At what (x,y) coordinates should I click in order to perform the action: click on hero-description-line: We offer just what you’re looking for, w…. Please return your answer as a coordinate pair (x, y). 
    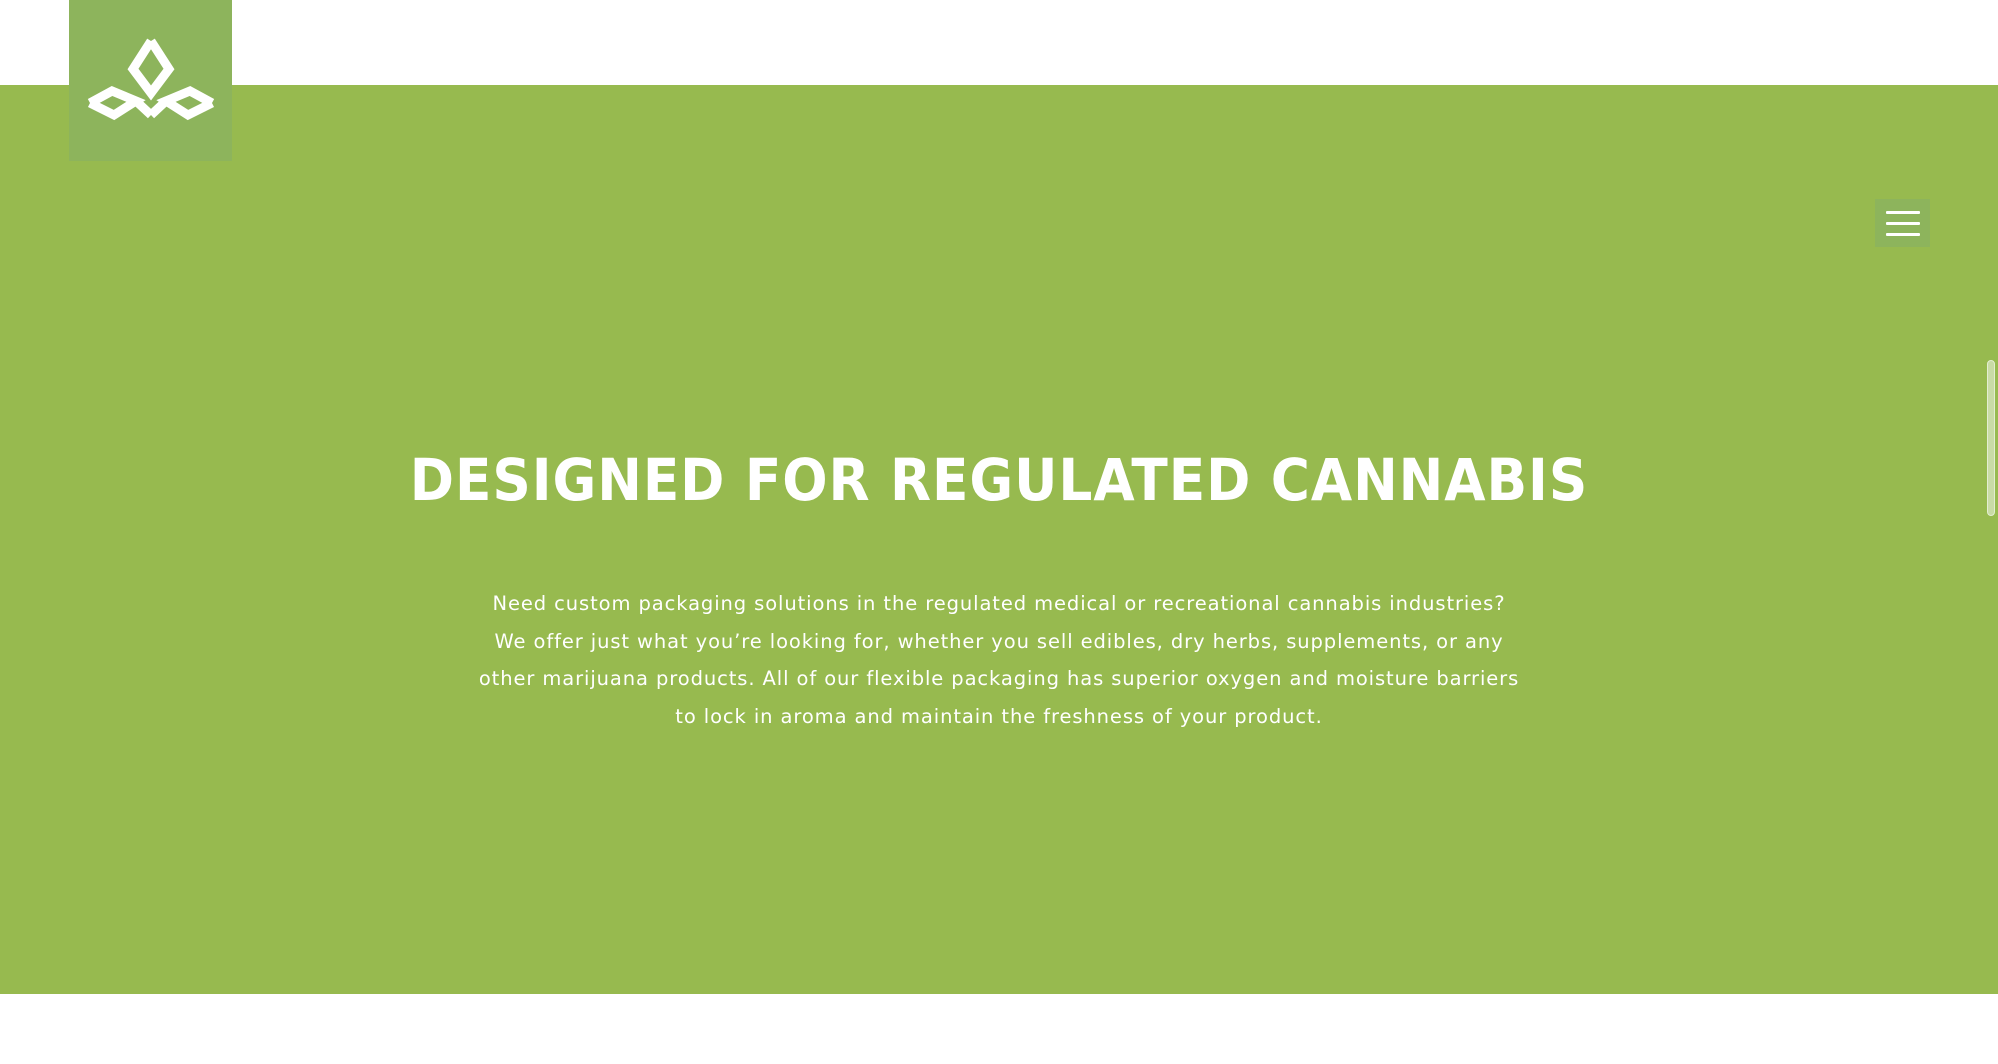
    Looking at the image, I should click on (999, 641).